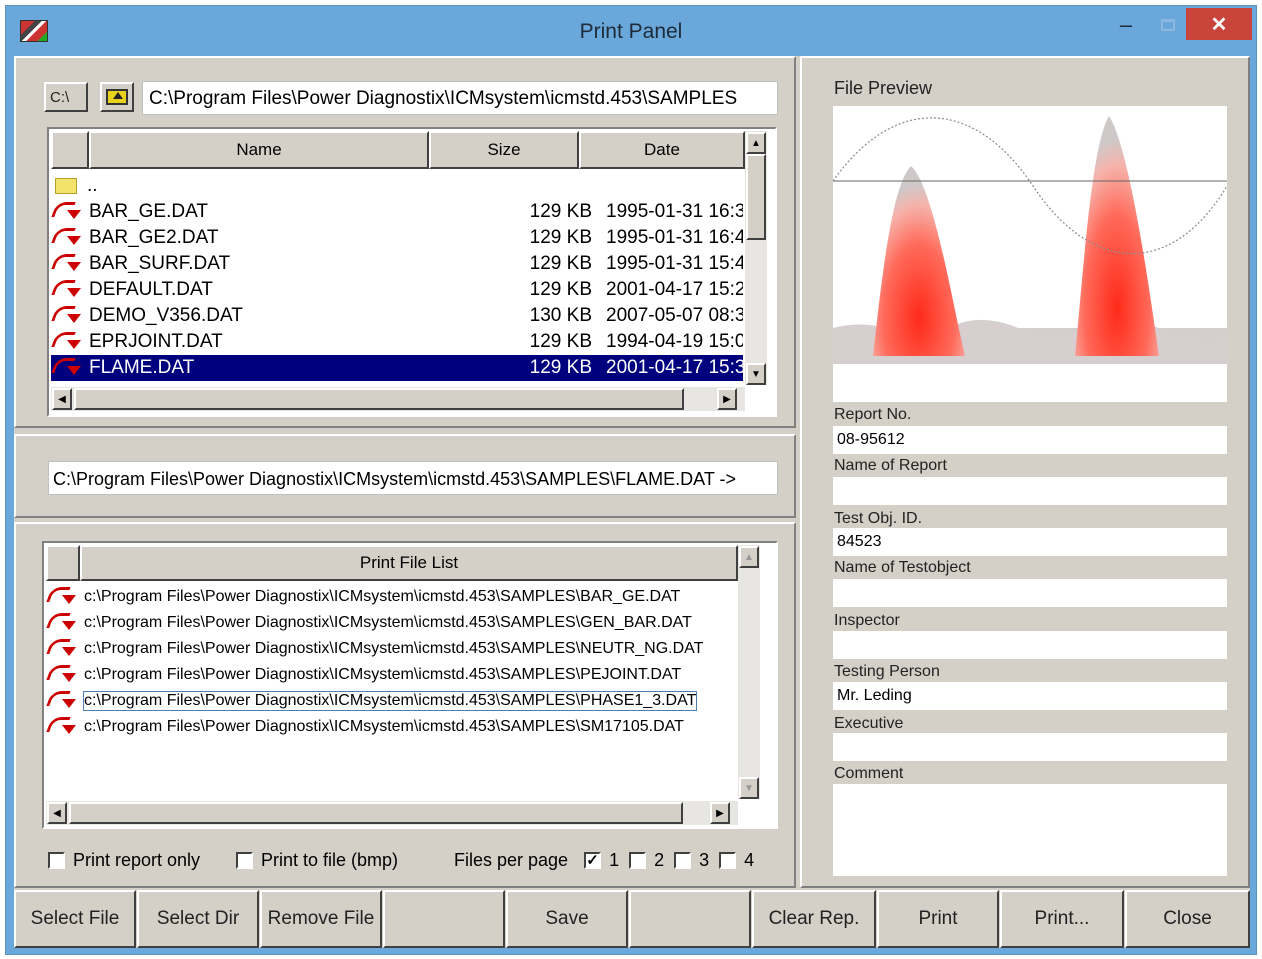 This screenshot has height=959, width=1262. I want to click on file-row: DEFAULT.DAT 129 KB 2001-04-17 15:2, so click(397, 290).